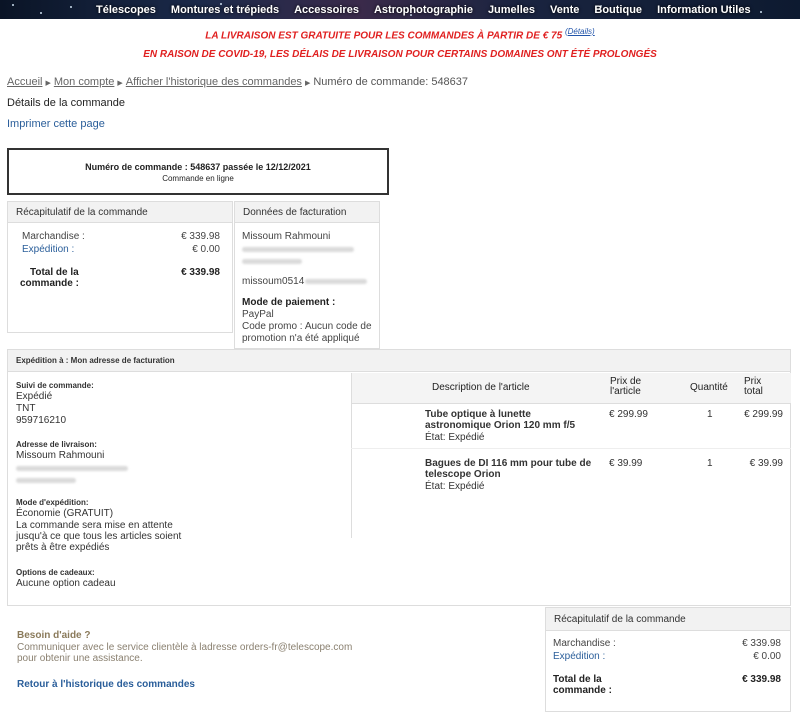  Describe the element at coordinates (94, 525) in the screenshot. I see `shipping-note-1: La commande sera mise en attente` at that location.